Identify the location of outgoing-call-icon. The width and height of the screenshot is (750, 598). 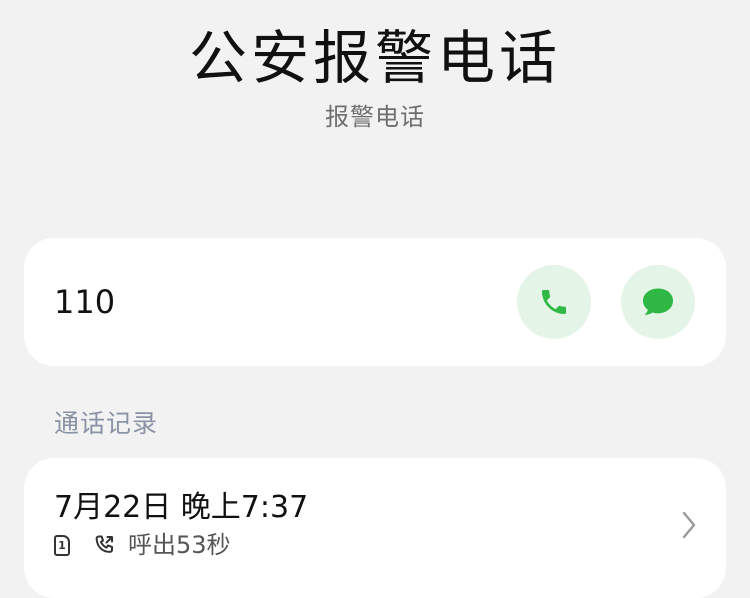
(104, 544).